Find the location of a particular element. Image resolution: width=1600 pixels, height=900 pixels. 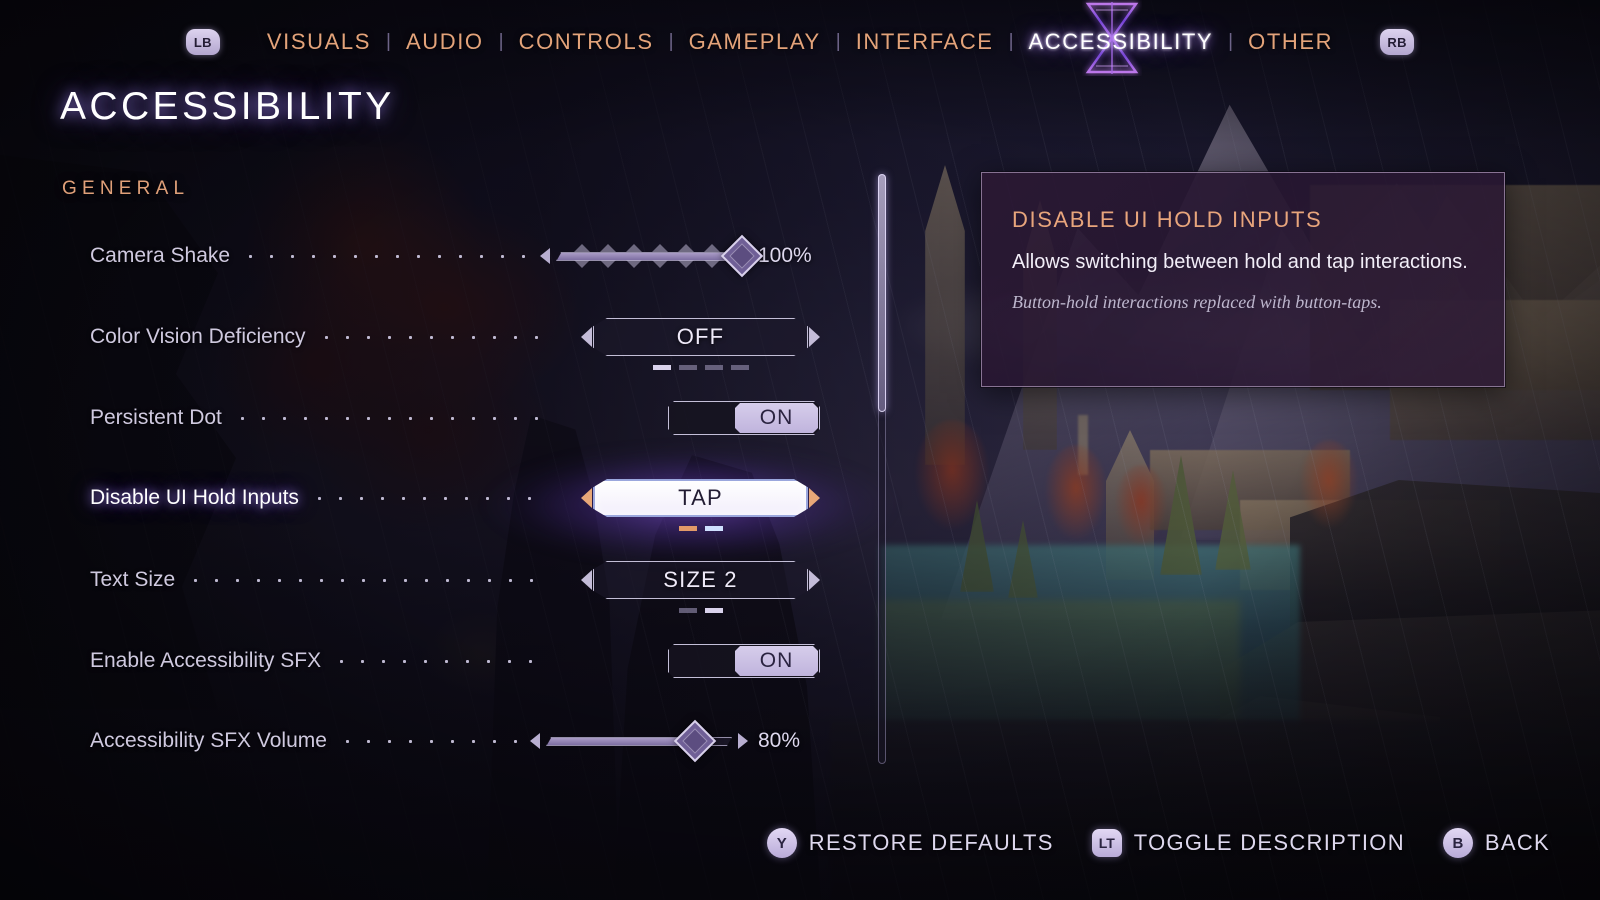

selector-value-box: OFF is located at coordinates (700, 337).